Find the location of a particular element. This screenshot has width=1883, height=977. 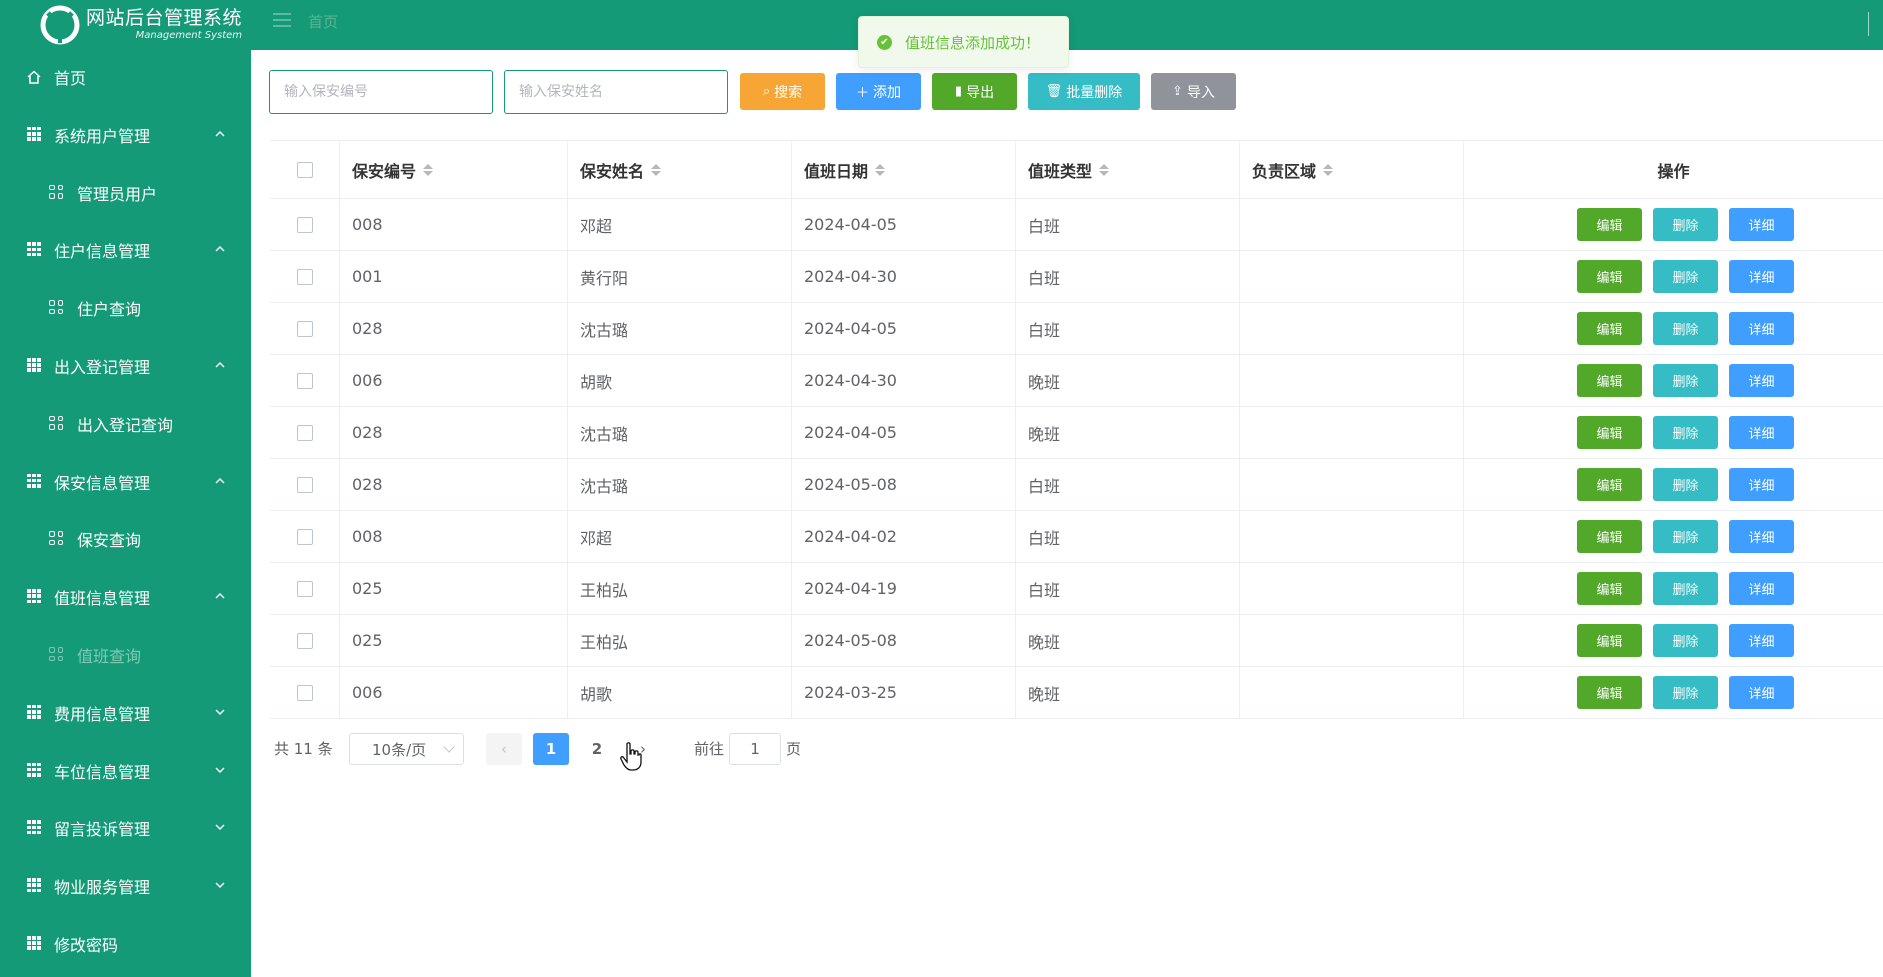

sidebar-item-label: 保安查询 is located at coordinates (109, 541).